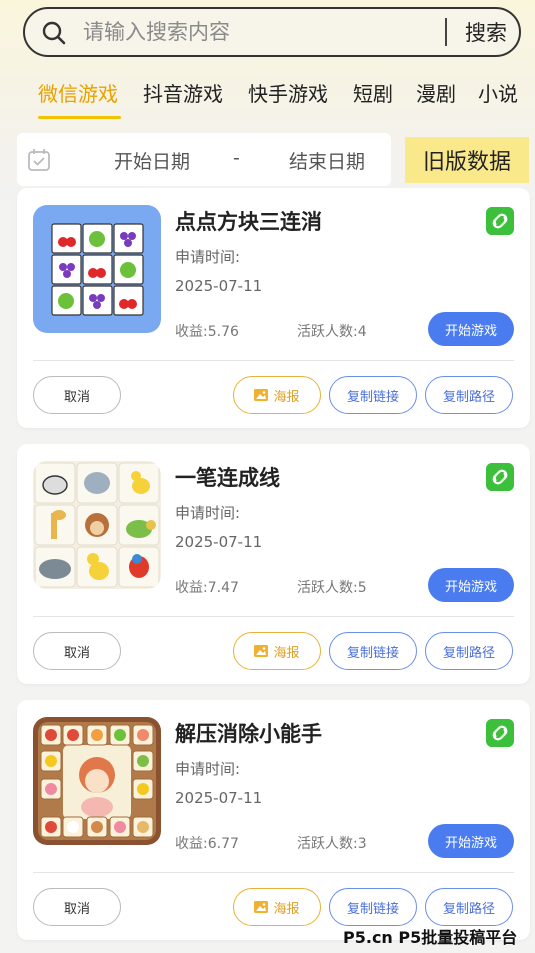  What do you see at coordinates (248, 734) in the screenshot?
I see `game-title: 解压消除小能手` at bounding box center [248, 734].